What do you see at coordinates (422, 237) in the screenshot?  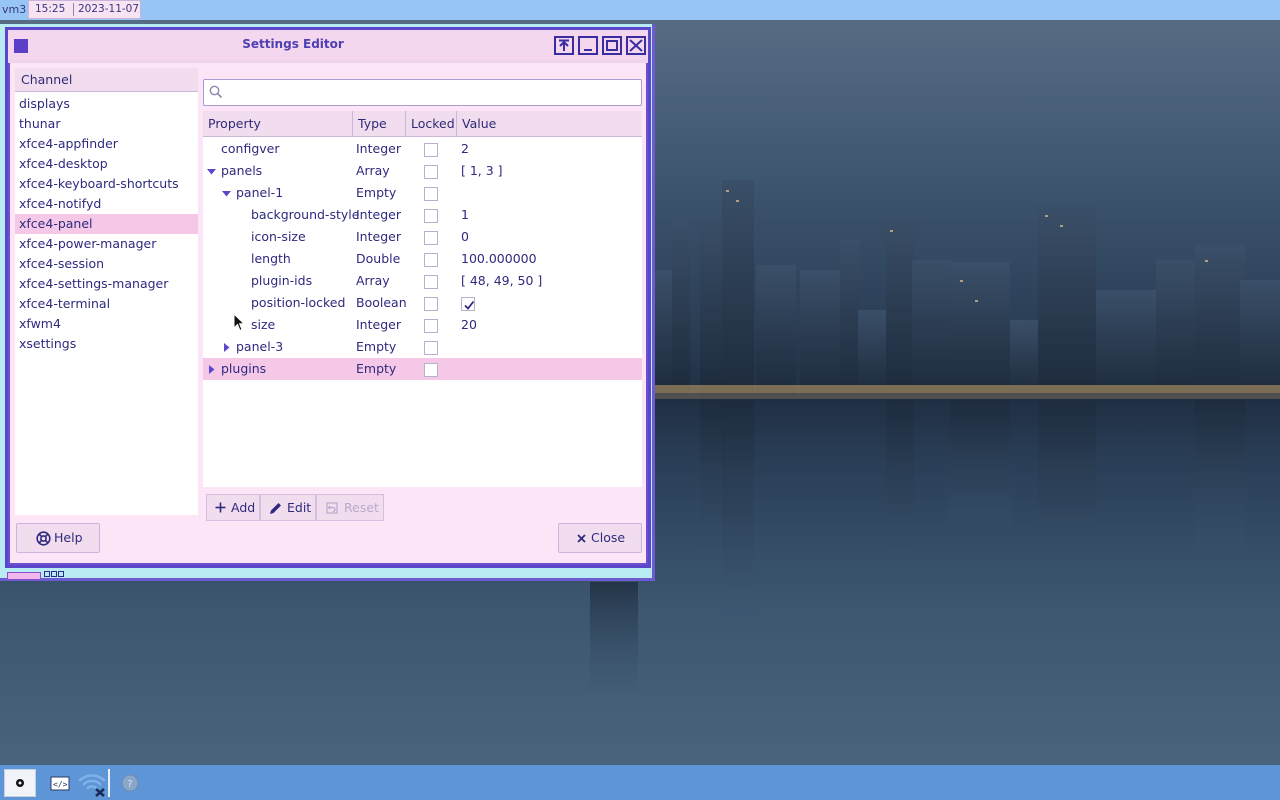 I see `tree-row: icon-size Integer 0` at bounding box center [422, 237].